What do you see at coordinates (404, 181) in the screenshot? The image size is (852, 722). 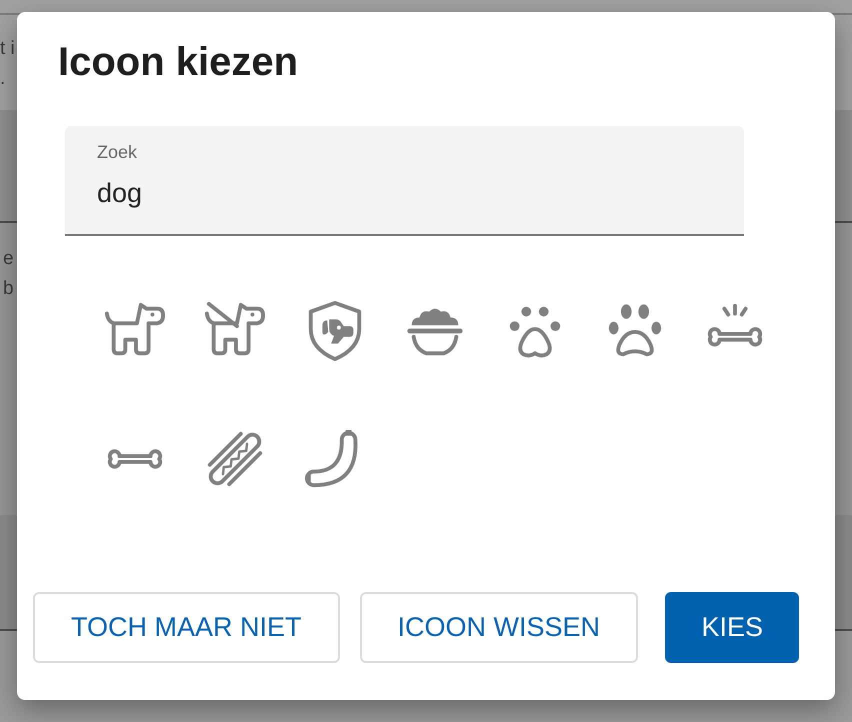 I see `search-field: Zoek dog` at bounding box center [404, 181].